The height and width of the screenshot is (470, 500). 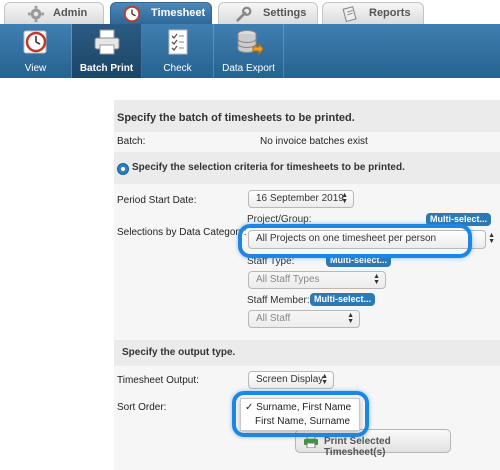 I want to click on selected-check-icon: ✓, so click(x=249, y=407).